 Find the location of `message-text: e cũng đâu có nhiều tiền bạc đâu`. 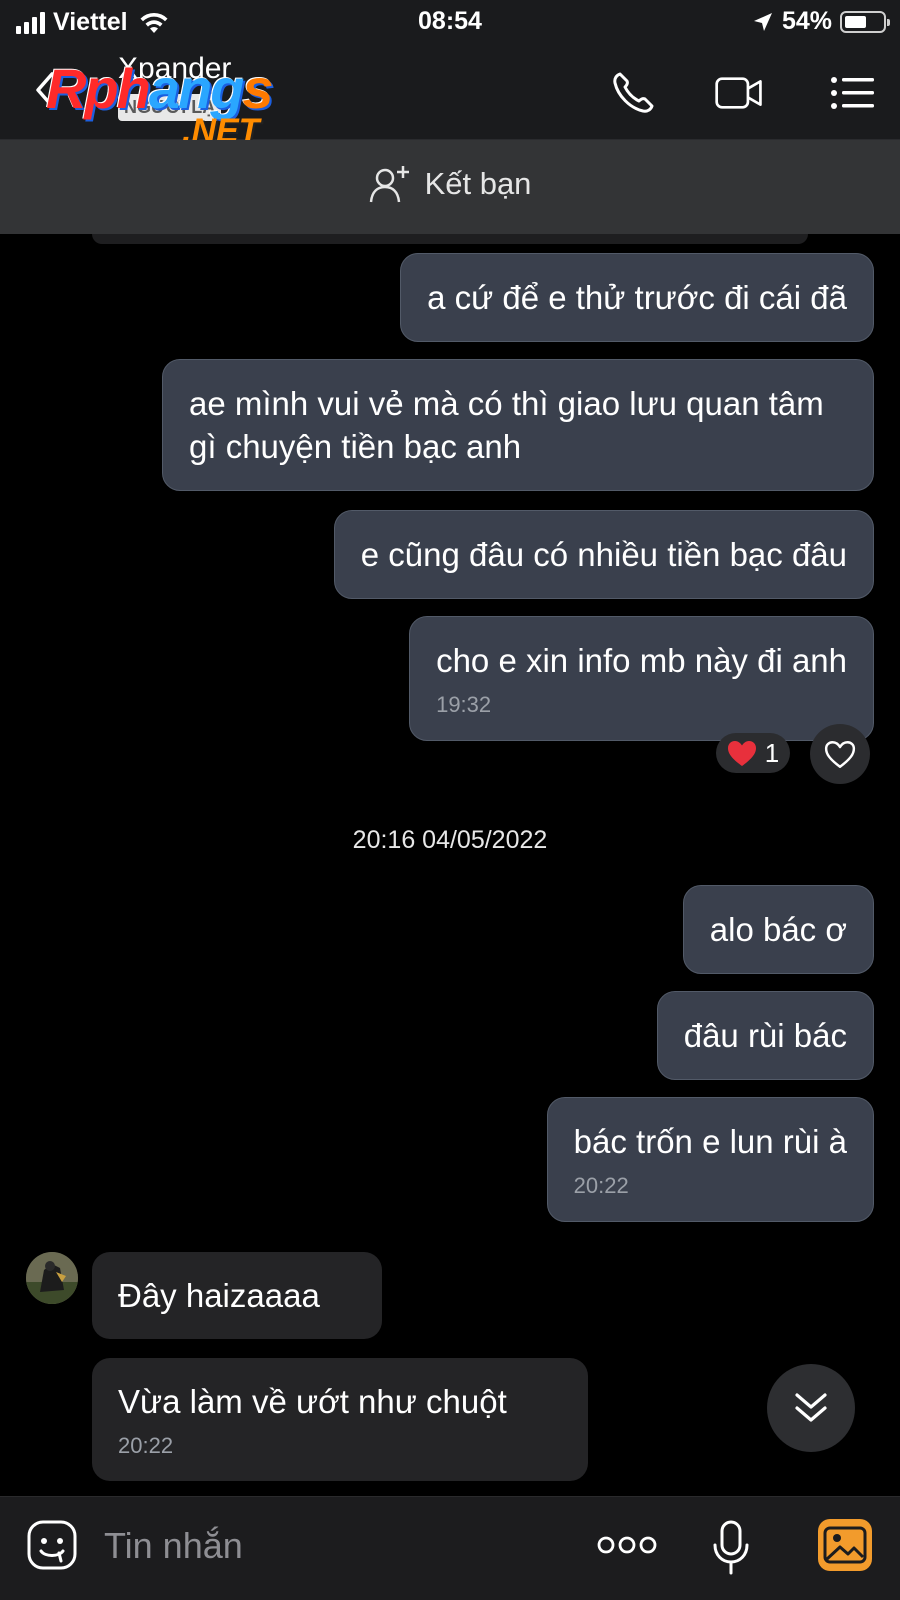

message-text: e cũng đâu có nhiều tiền bạc đâu is located at coordinates (603, 554).